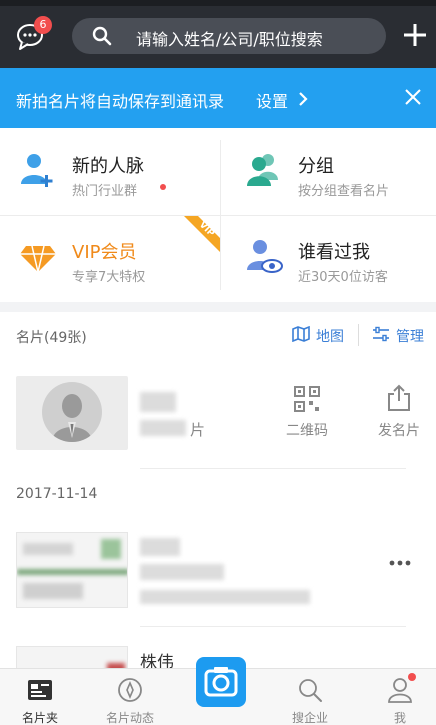  I want to click on more-options-icon, so click(400, 563).